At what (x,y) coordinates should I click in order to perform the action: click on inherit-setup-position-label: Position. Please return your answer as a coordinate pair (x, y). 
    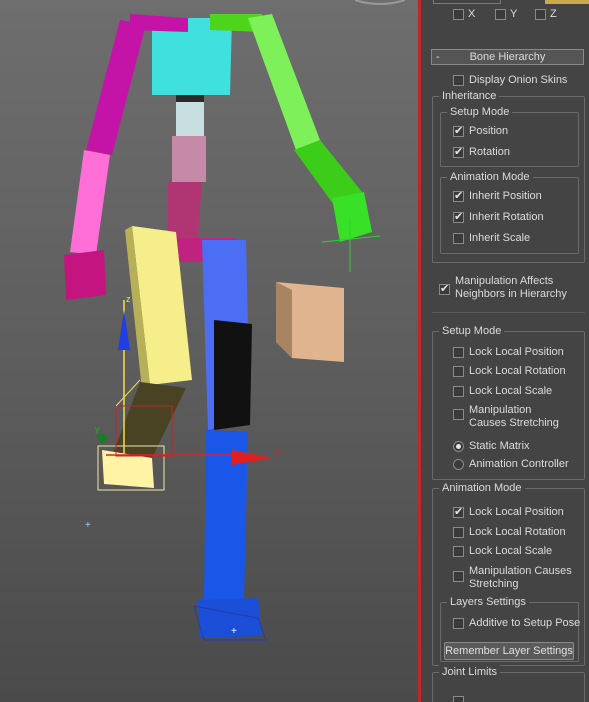
    Looking at the image, I should click on (489, 131).